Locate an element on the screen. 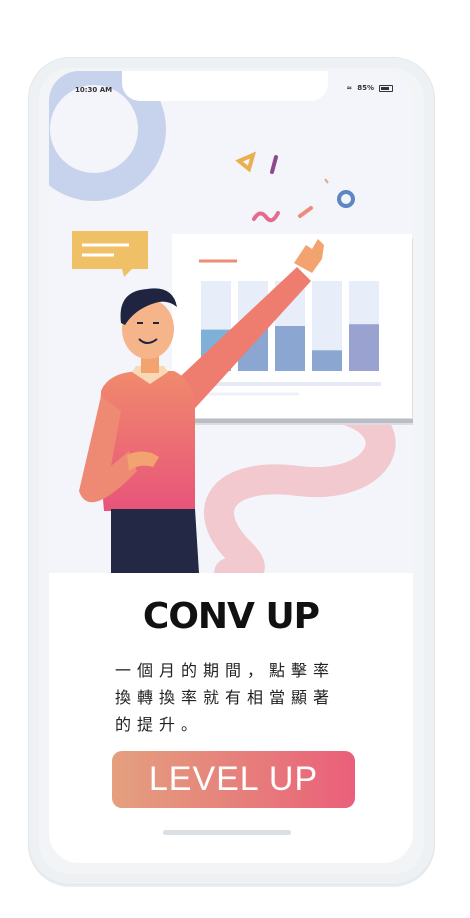 The image size is (470, 918). status-icons: ≈ 85% is located at coordinates (369, 88).